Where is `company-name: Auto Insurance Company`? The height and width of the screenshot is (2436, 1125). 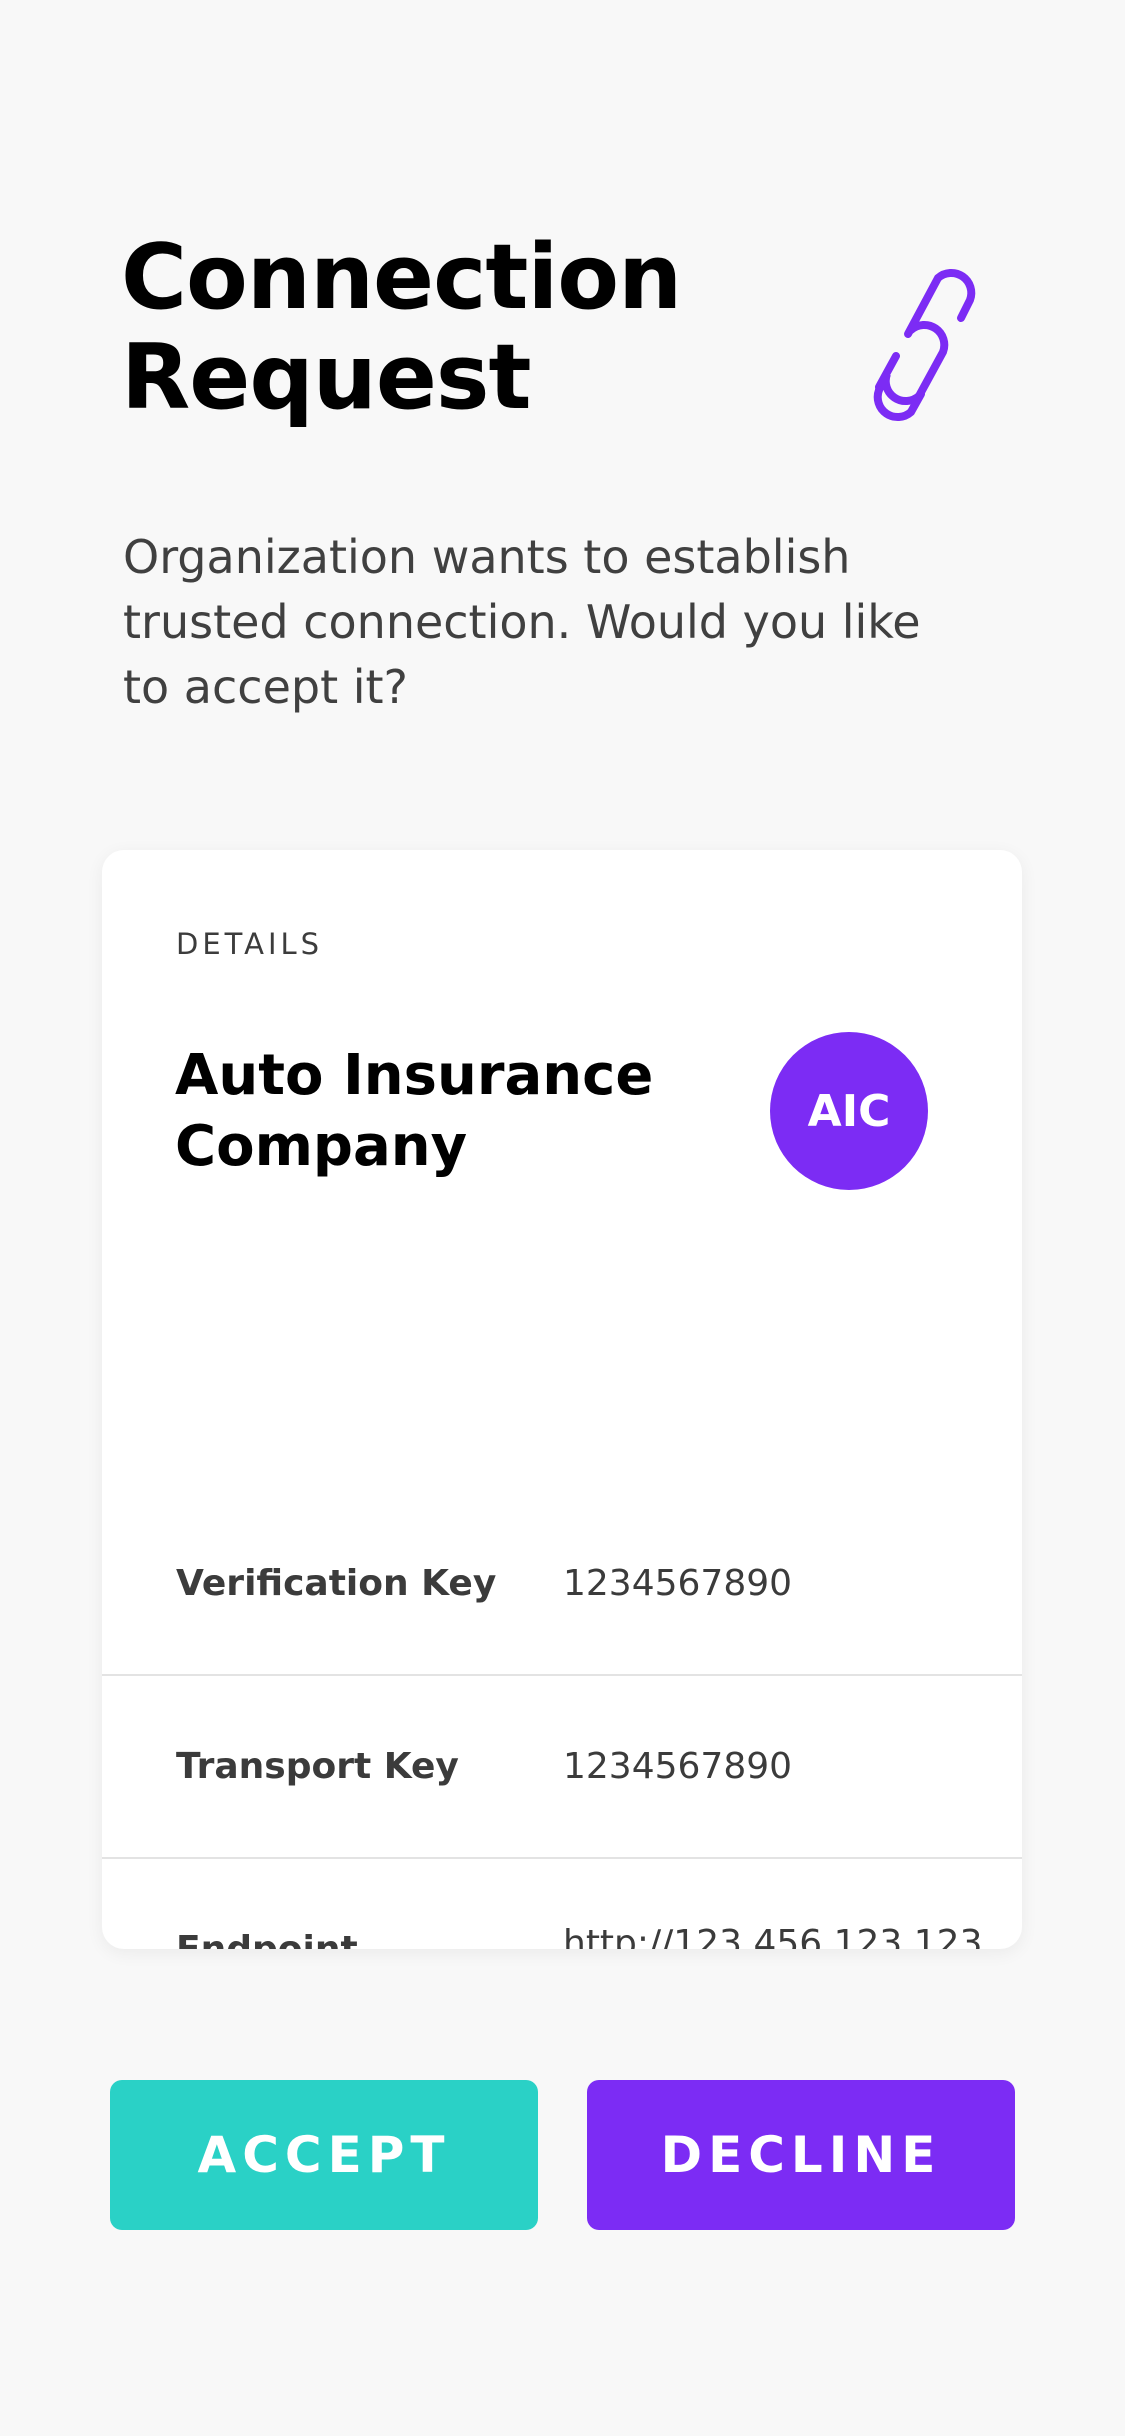
company-name: Auto Insurance Company is located at coordinates (445, 1111).